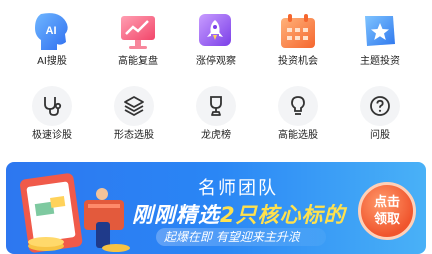 Image resolution: width=432 pixels, height=254 pixels. I want to click on feature-review: 高能复盘, so click(138, 39).